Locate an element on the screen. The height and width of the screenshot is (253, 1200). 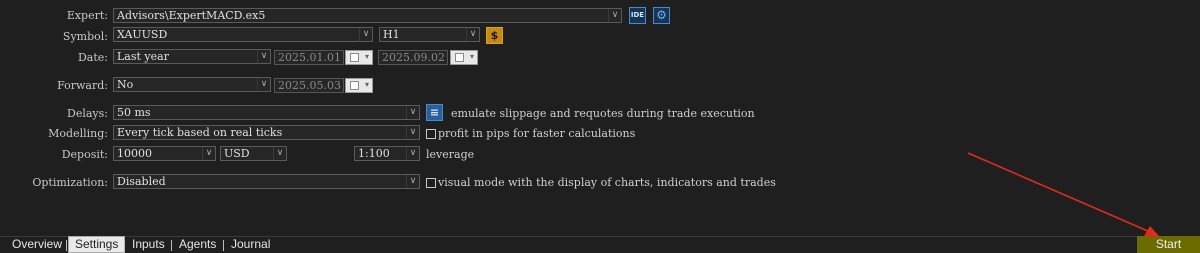
expert-row: Expert: Advisors\ExpertMACD.ex5 IDE ⚙ is located at coordinates (600, 16).